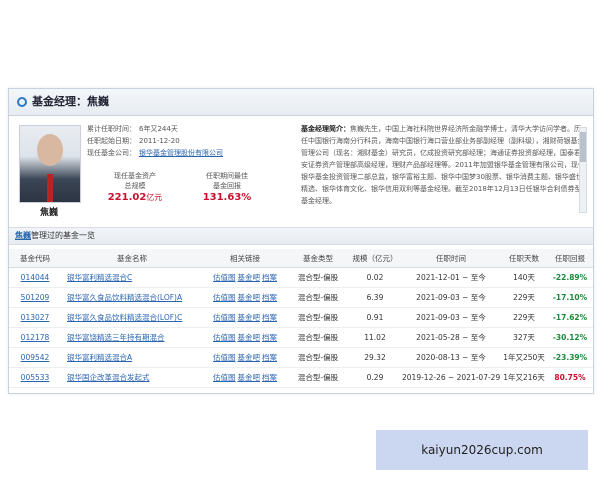 This screenshot has height=480, width=600. What do you see at coordinates (99, 277) in the screenshot?
I see `fund-name-link: 银华富利精选混合C` at bounding box center [99, 277].